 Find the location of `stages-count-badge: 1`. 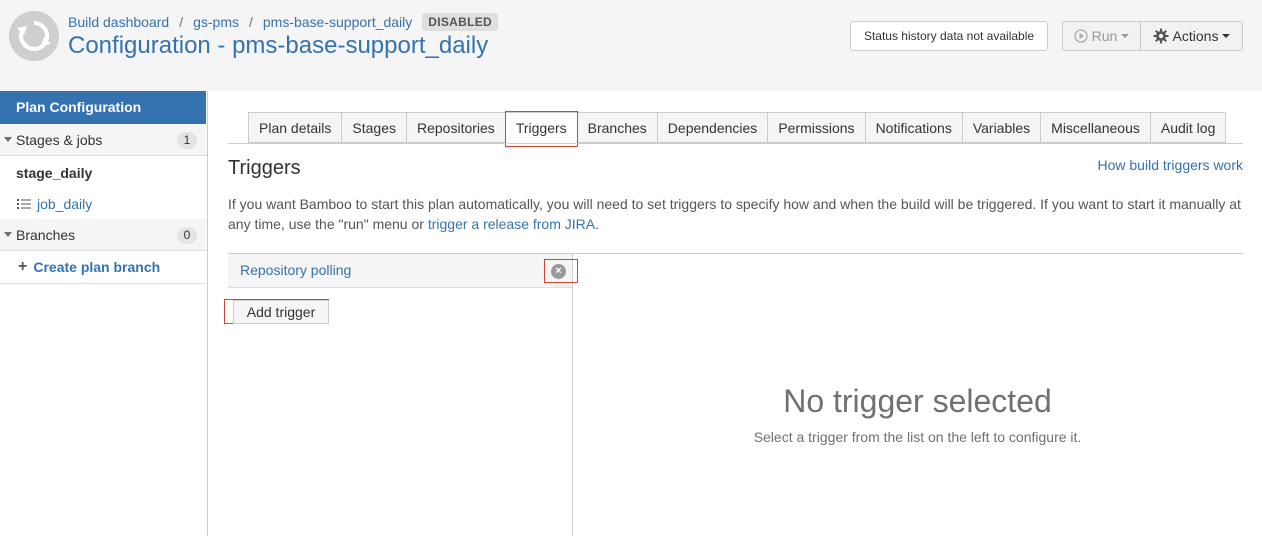

stages-count-badge: 1 is located at coordinates (187, 140).